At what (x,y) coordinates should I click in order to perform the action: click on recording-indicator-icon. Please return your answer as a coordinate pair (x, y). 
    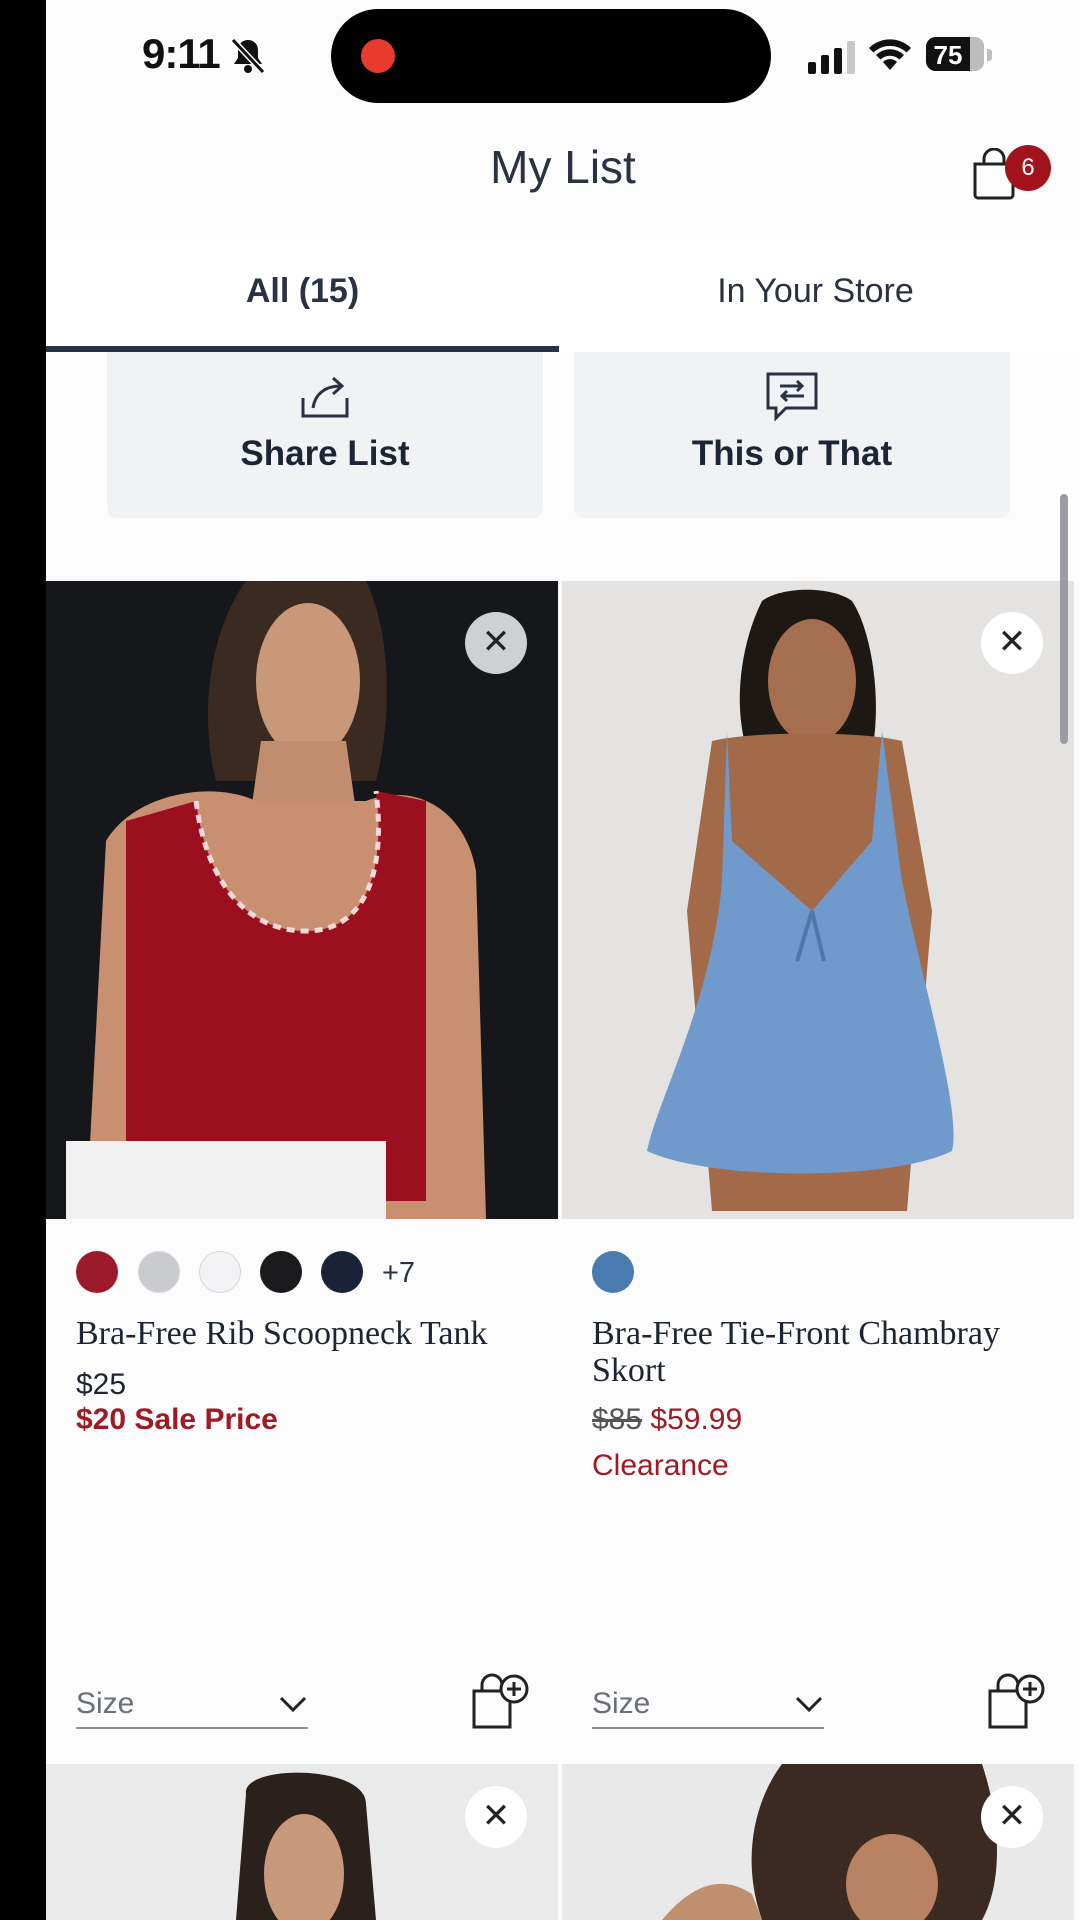
    Looking at the image, I should click on (378, 56).